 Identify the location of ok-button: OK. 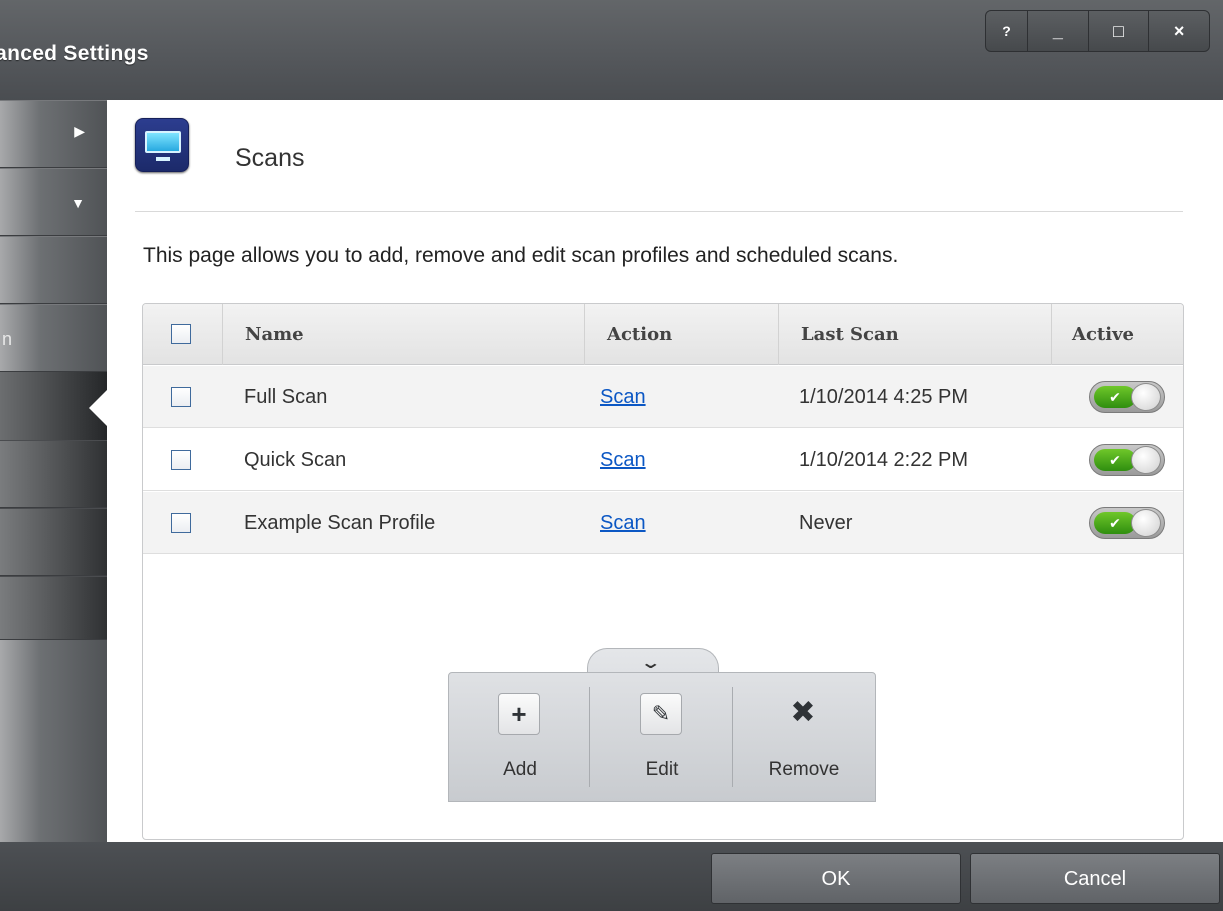
(836, 878).